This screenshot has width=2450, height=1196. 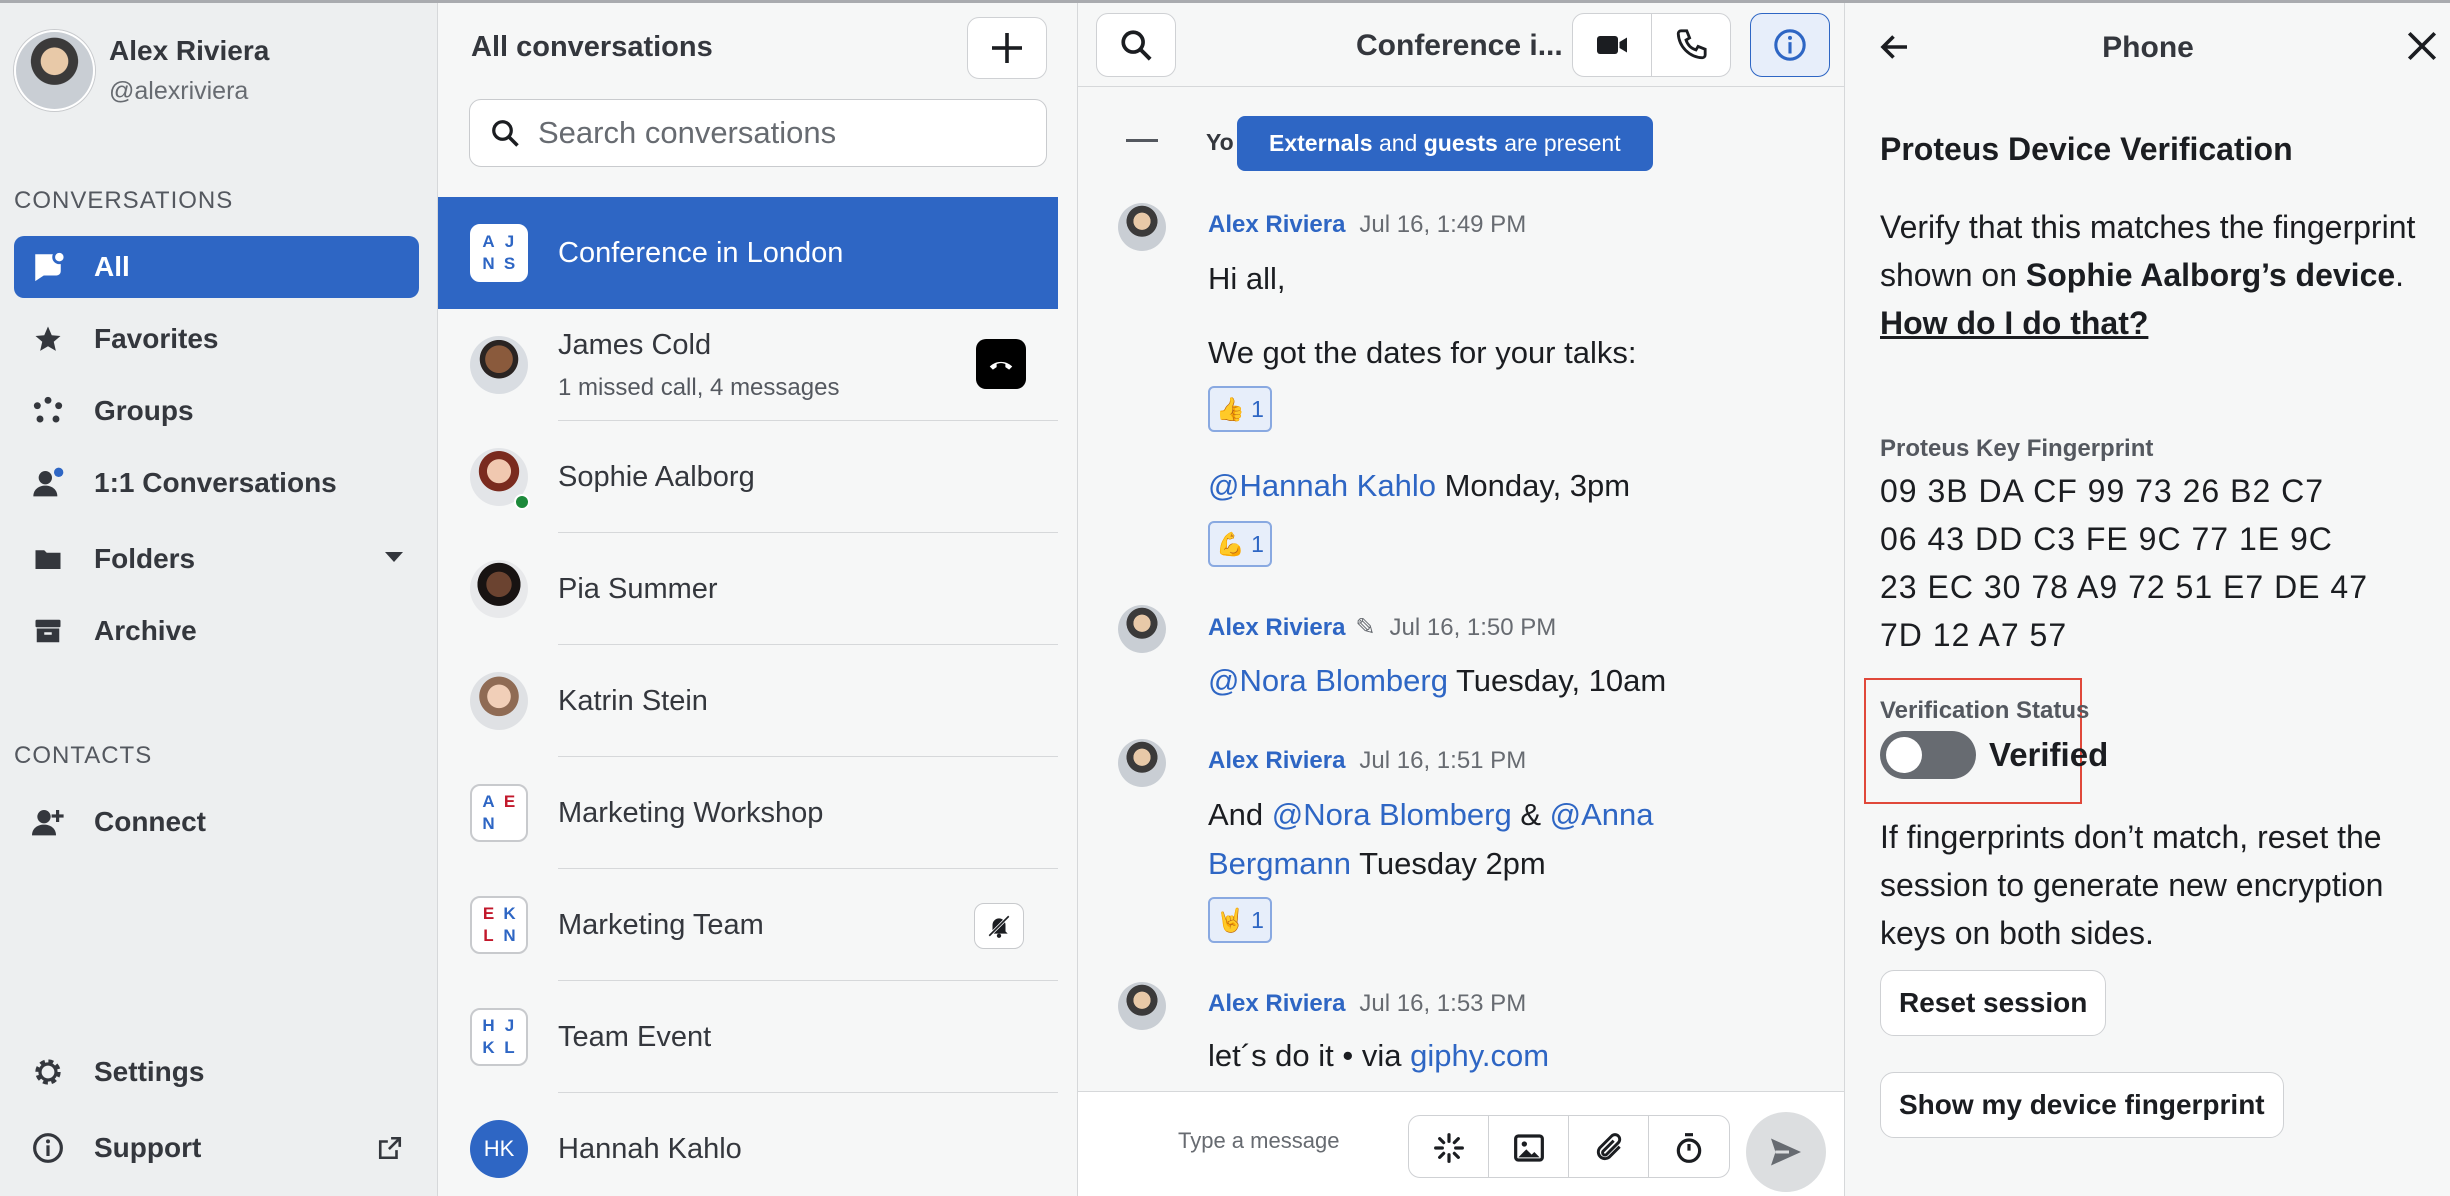 What do you see at coordinates (48, 411) in the screenshot?
I see `groups-icon` at bounding box center [48, 411].